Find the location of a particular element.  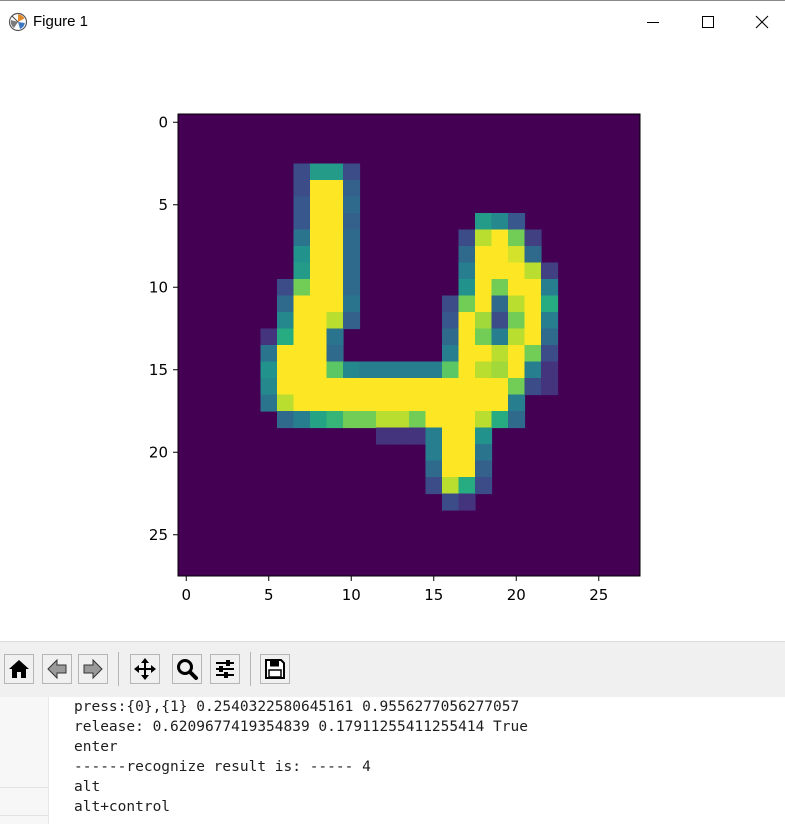

forward-button is located at coordinates (93, 669).